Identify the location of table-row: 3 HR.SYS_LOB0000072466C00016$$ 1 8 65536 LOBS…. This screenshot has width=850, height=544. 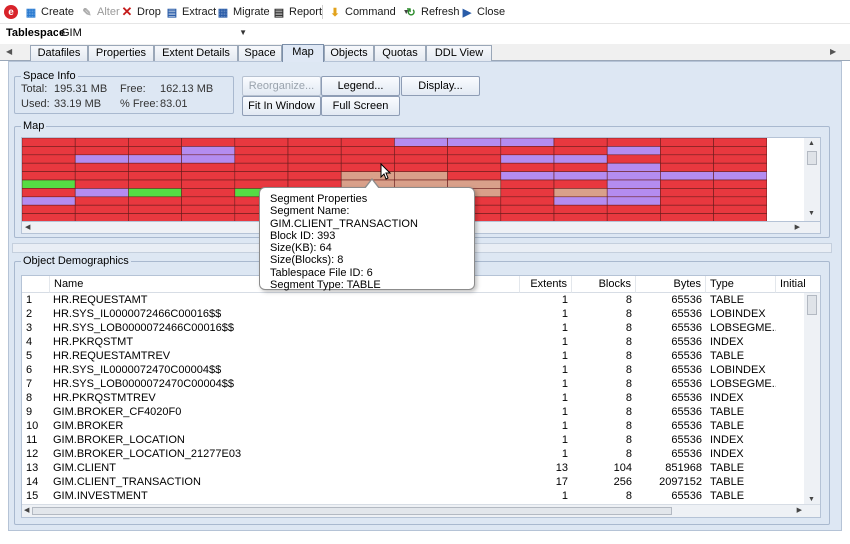
(414, 328).